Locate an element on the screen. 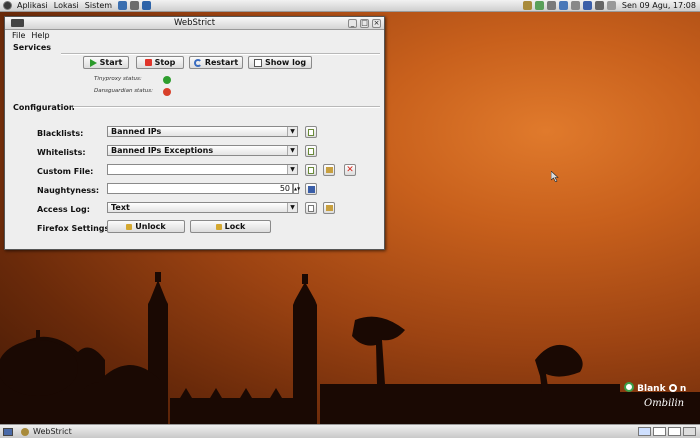 The image size is (700, 438). battery-icon is located at coordinates (611, 5).